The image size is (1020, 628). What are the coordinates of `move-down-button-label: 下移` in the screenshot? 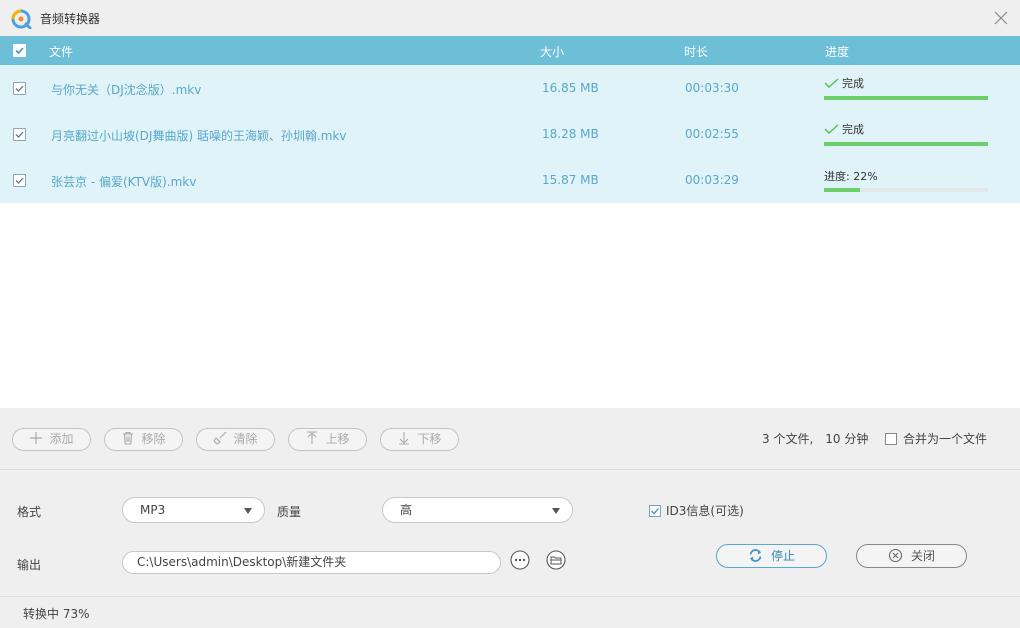 It's located at (429, 439).